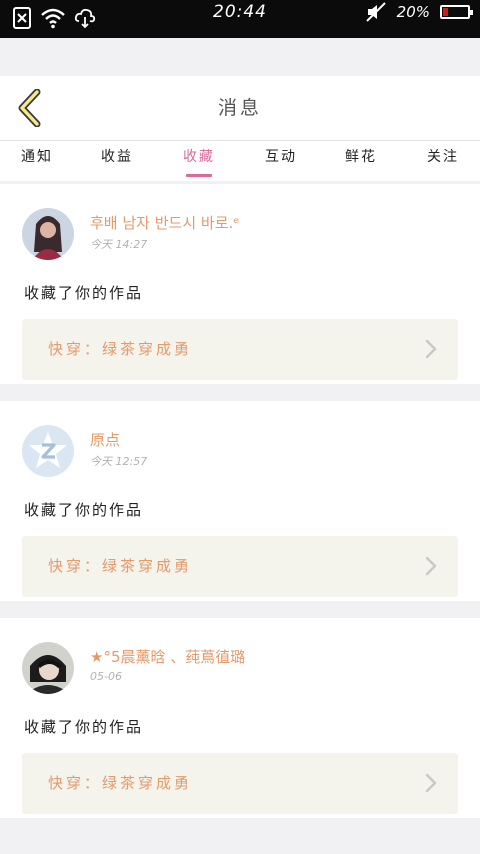  I want to click on tab-favorites: 收藏, so click(199, 161).